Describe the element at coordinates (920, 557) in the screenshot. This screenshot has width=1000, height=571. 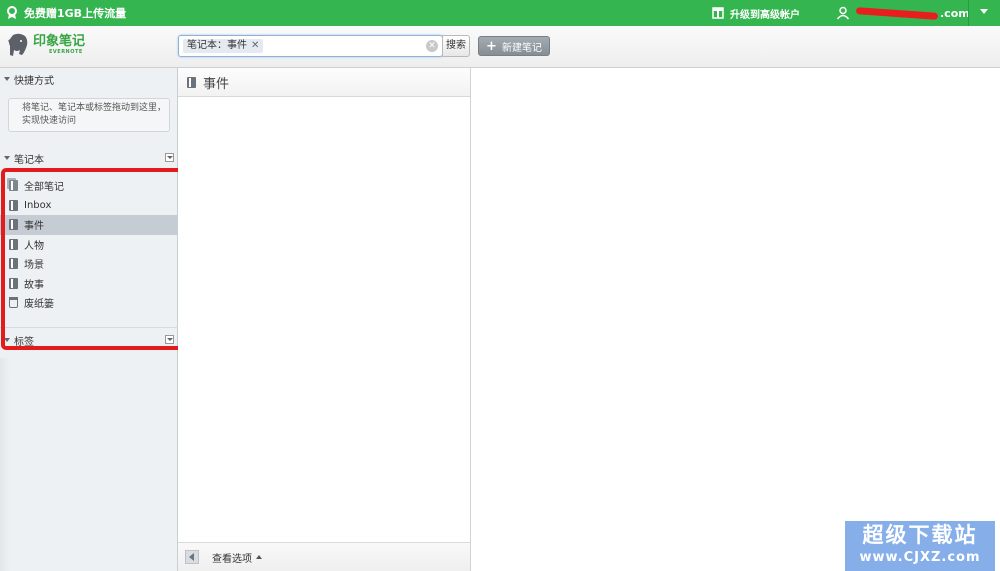
I see `watermark-en: www.CJXZ.com` at that location.